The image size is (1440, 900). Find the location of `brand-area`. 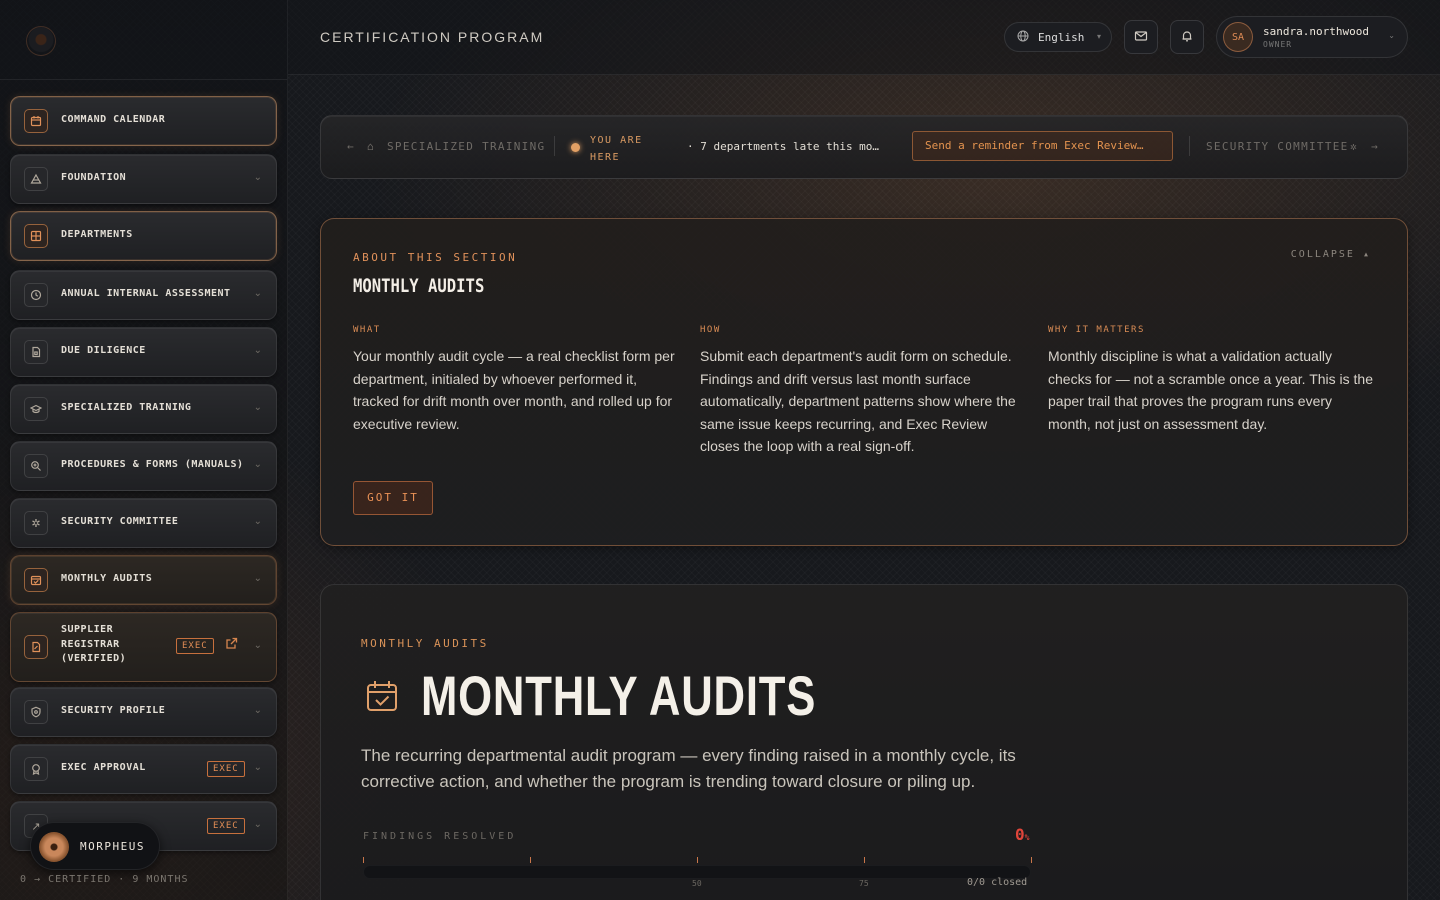

brand-area is located at coordinates (143, 40).